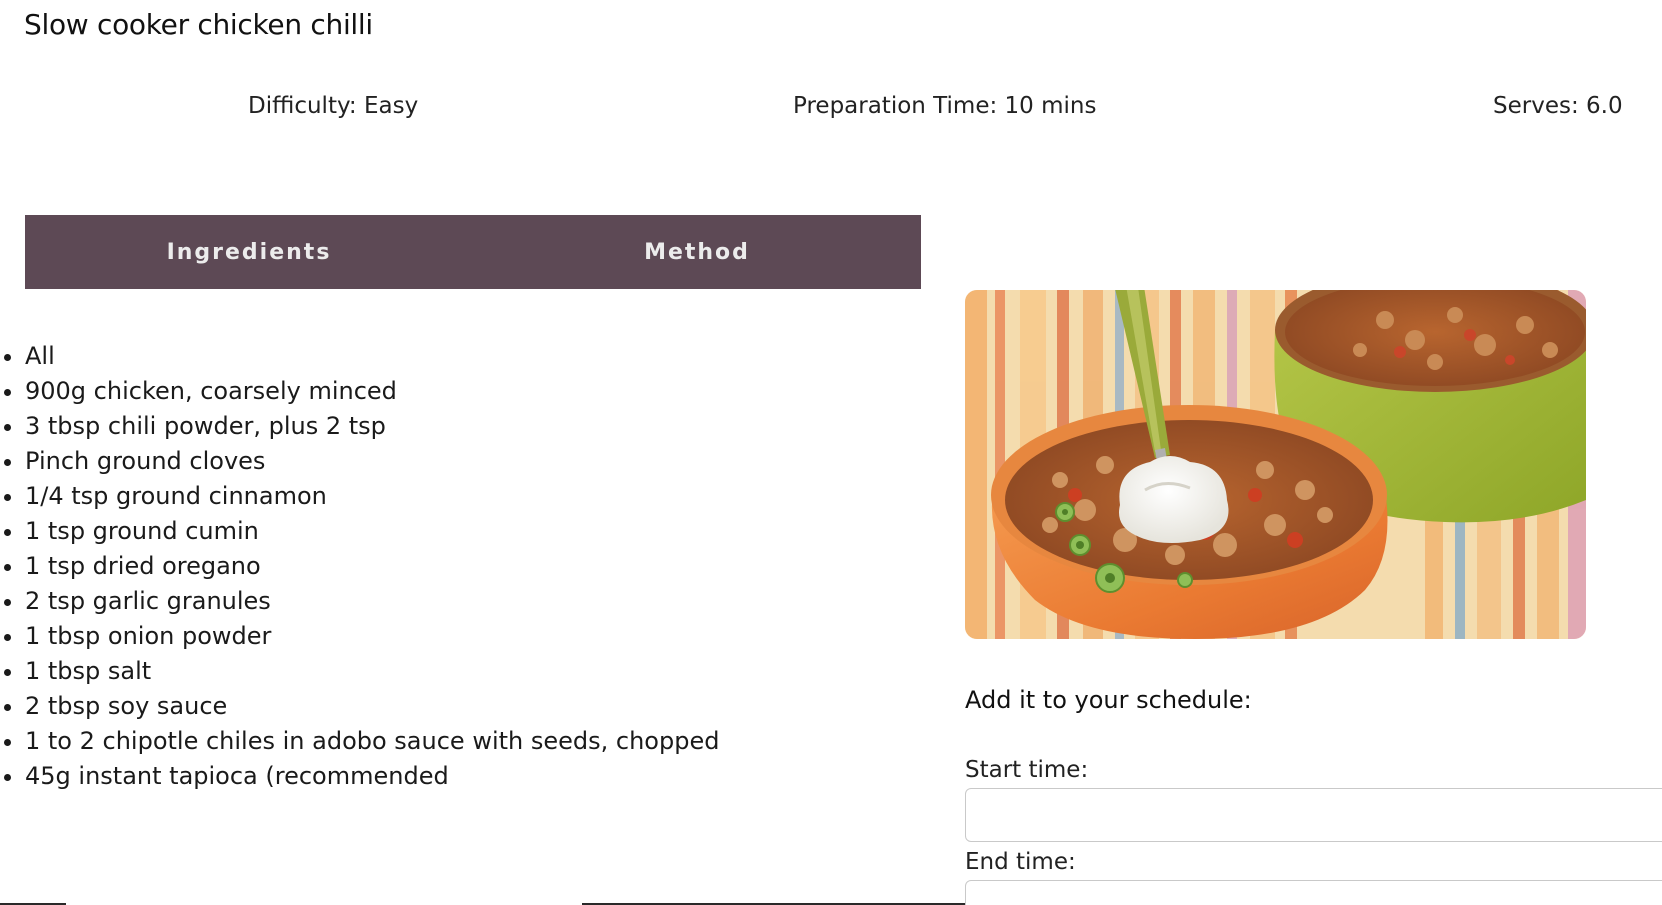 This screenshot has height=905, width=1662. I want to click on start-time-input, so click(1313, 815).